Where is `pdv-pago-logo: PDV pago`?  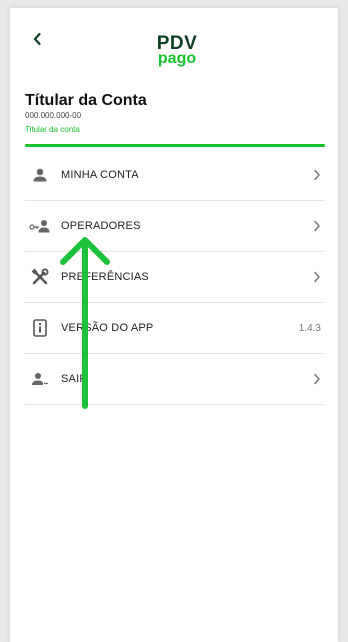 pdv-pago-logo: PDV pago is located at coordinates (177, 50).